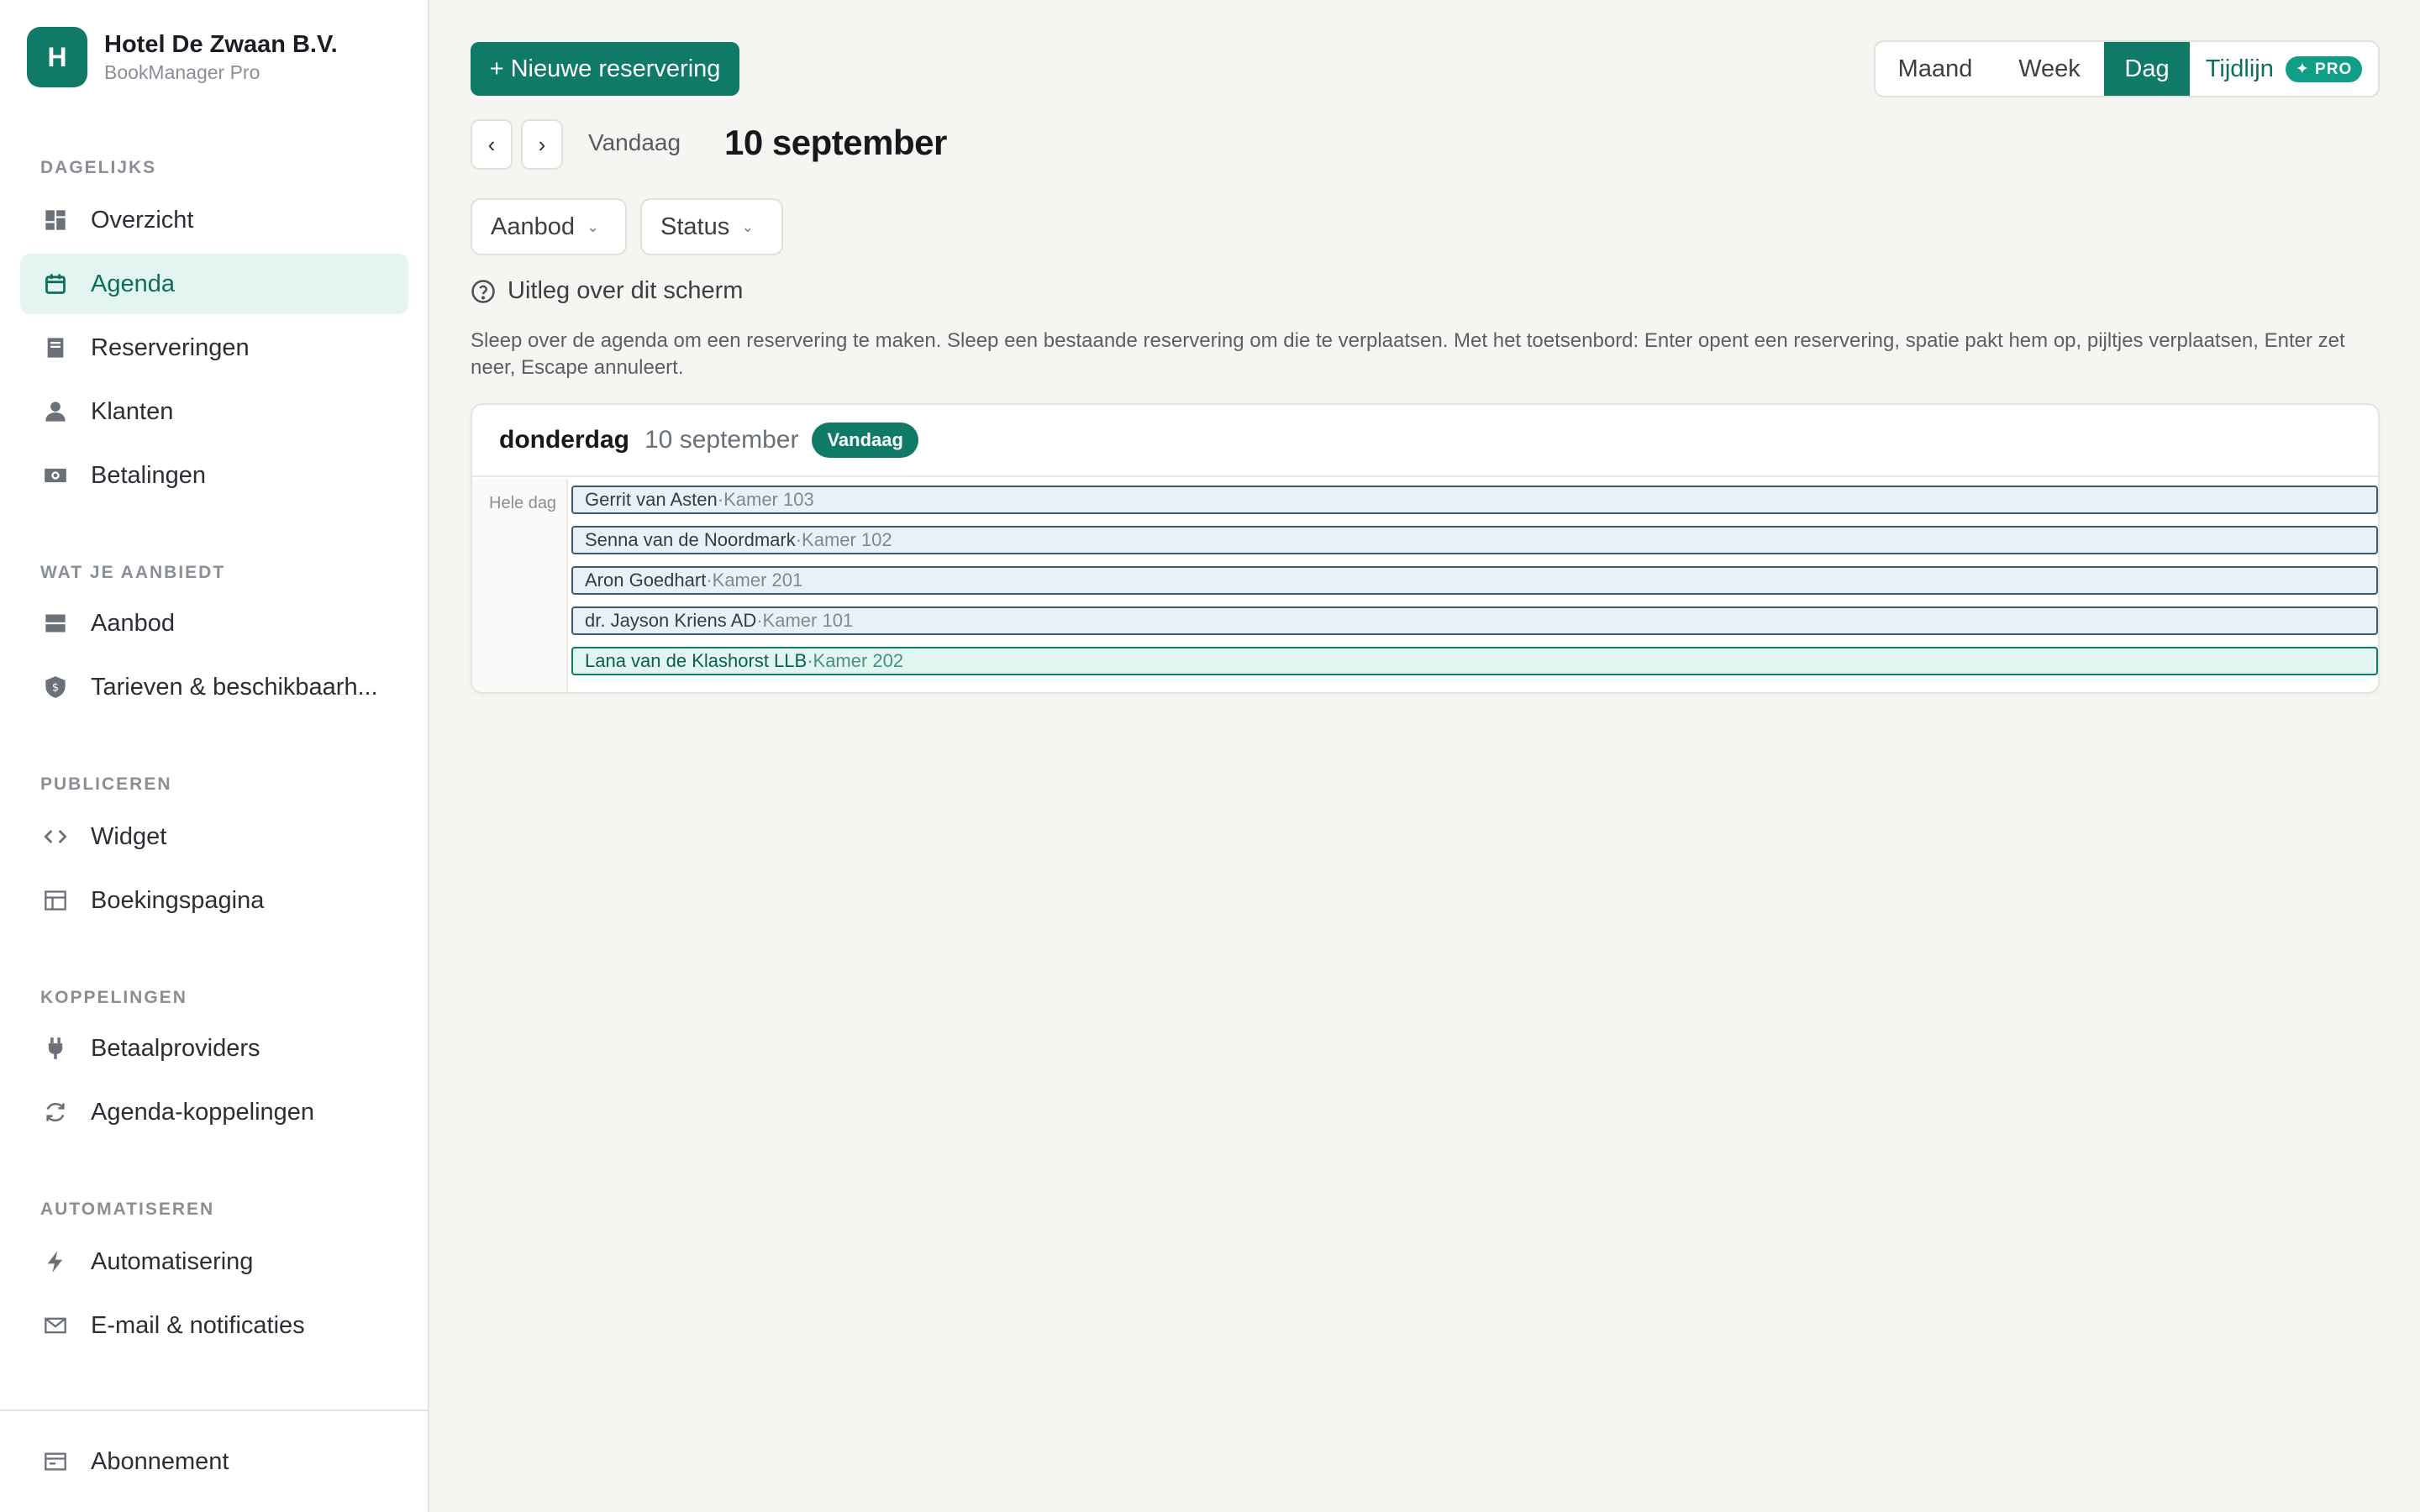 The height and width of the screenshot is (1512, 2420). I want to click on current-date-title: 10 september, so click(835, 142).